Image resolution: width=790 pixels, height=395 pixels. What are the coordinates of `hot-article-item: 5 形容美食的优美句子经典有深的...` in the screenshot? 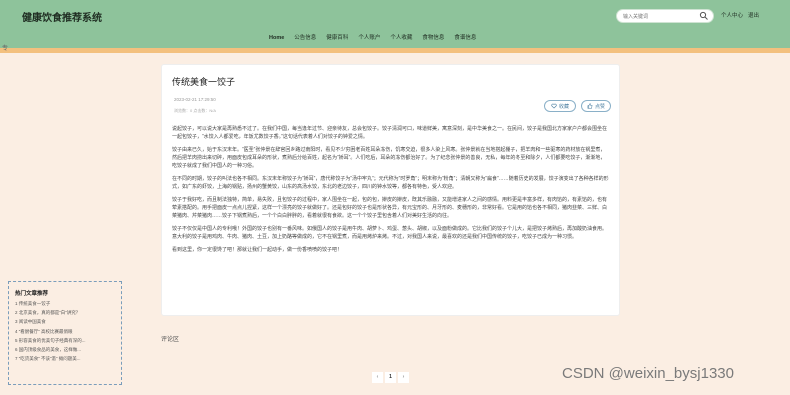 It's located at (67, 340).